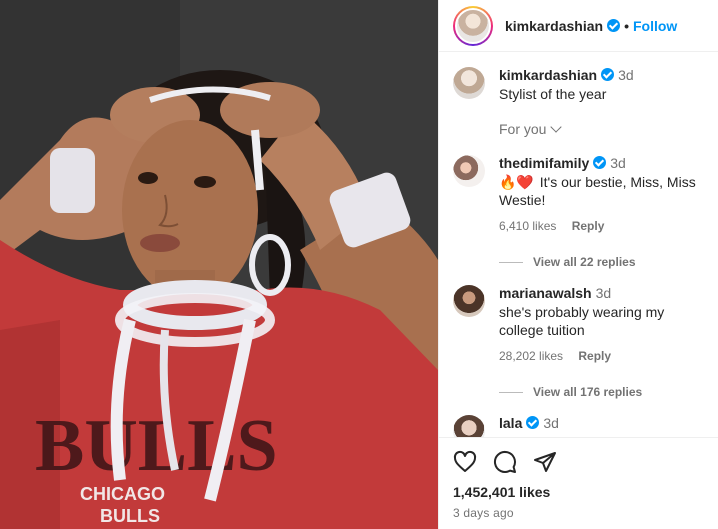 Image resolution: width=718 pixels, height=529 pixels. What do you see at coordinates (544, 163) in the screenshot?
I see `comment-username: thedimifamily` at bounding box center [544, 163].